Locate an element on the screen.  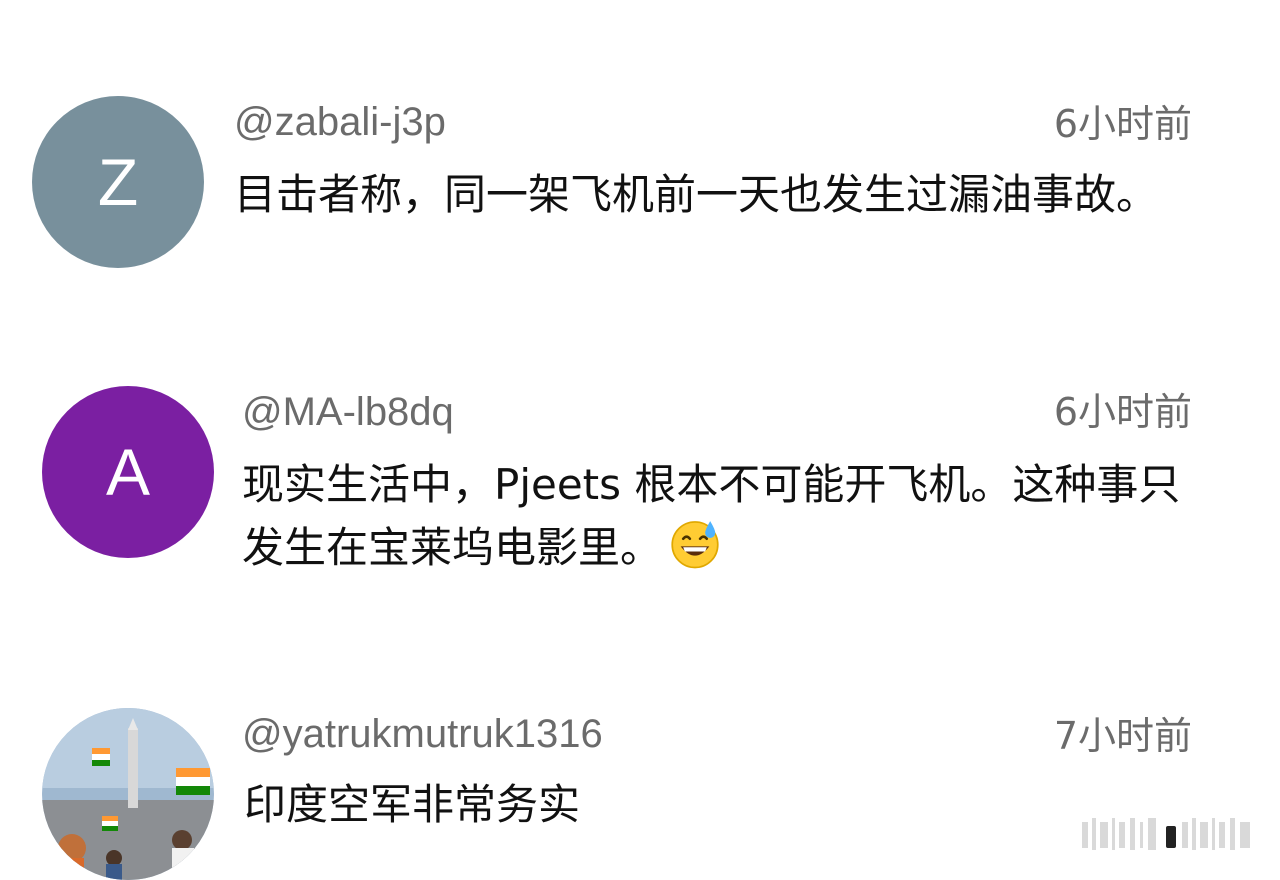
avatar-letter: Z is located at coordinates (118, 182).